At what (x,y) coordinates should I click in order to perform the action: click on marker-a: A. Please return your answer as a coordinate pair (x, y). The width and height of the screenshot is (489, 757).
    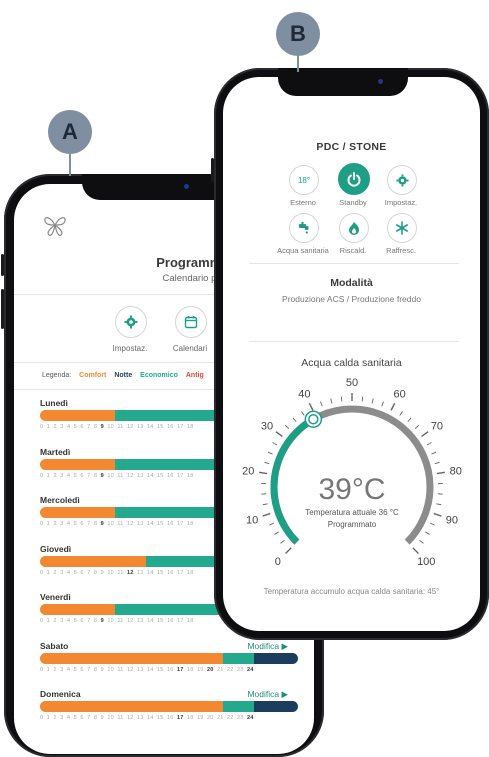
    Looking at the image, I should click on (70, 132).